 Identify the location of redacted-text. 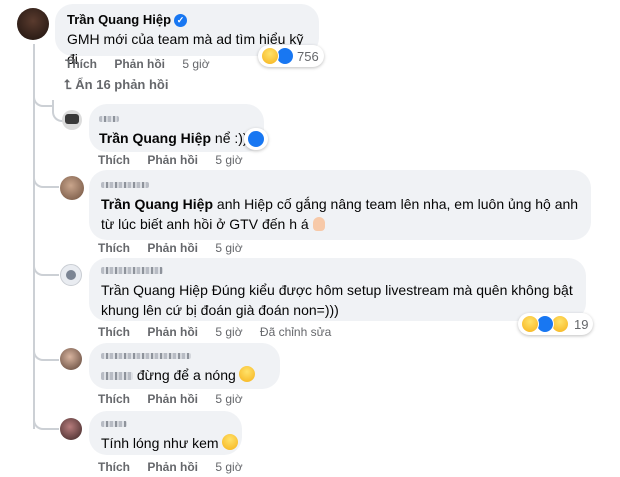
(117, 376).